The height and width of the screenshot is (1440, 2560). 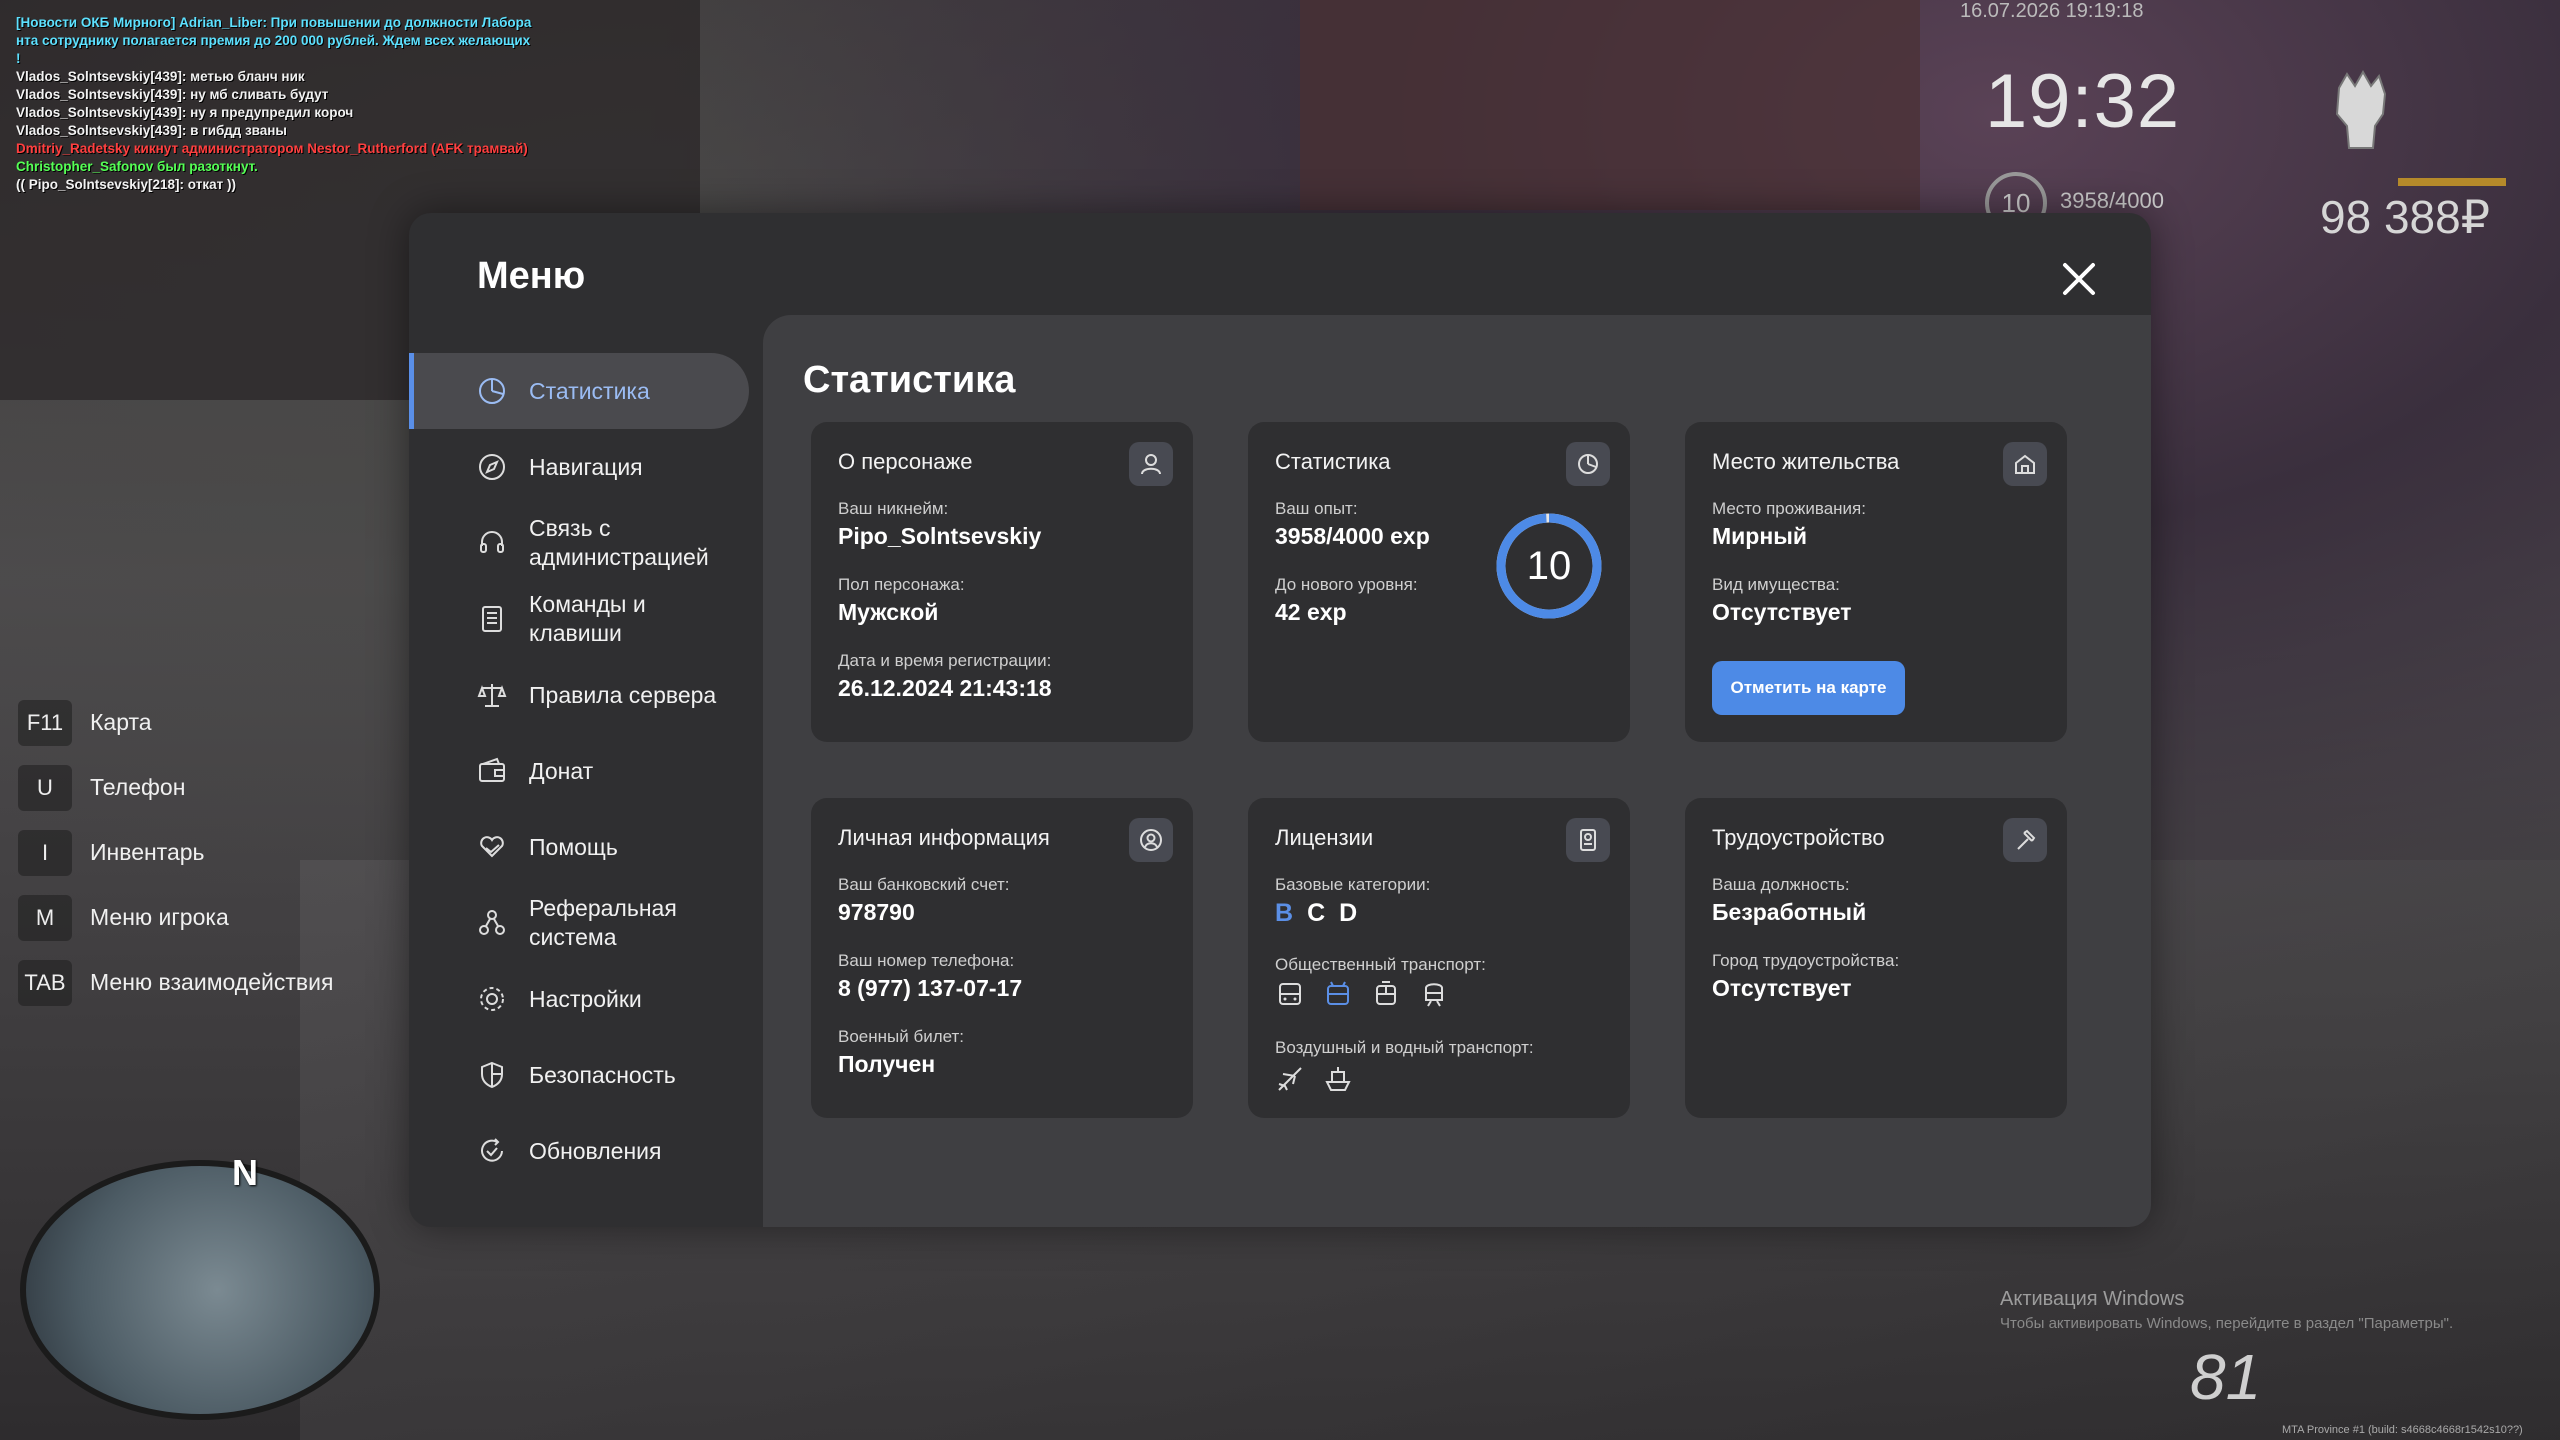 What do you see at coordinates (492, 467) in the screenshot?
I see `compass-icon` at bounding box center [492, 467].